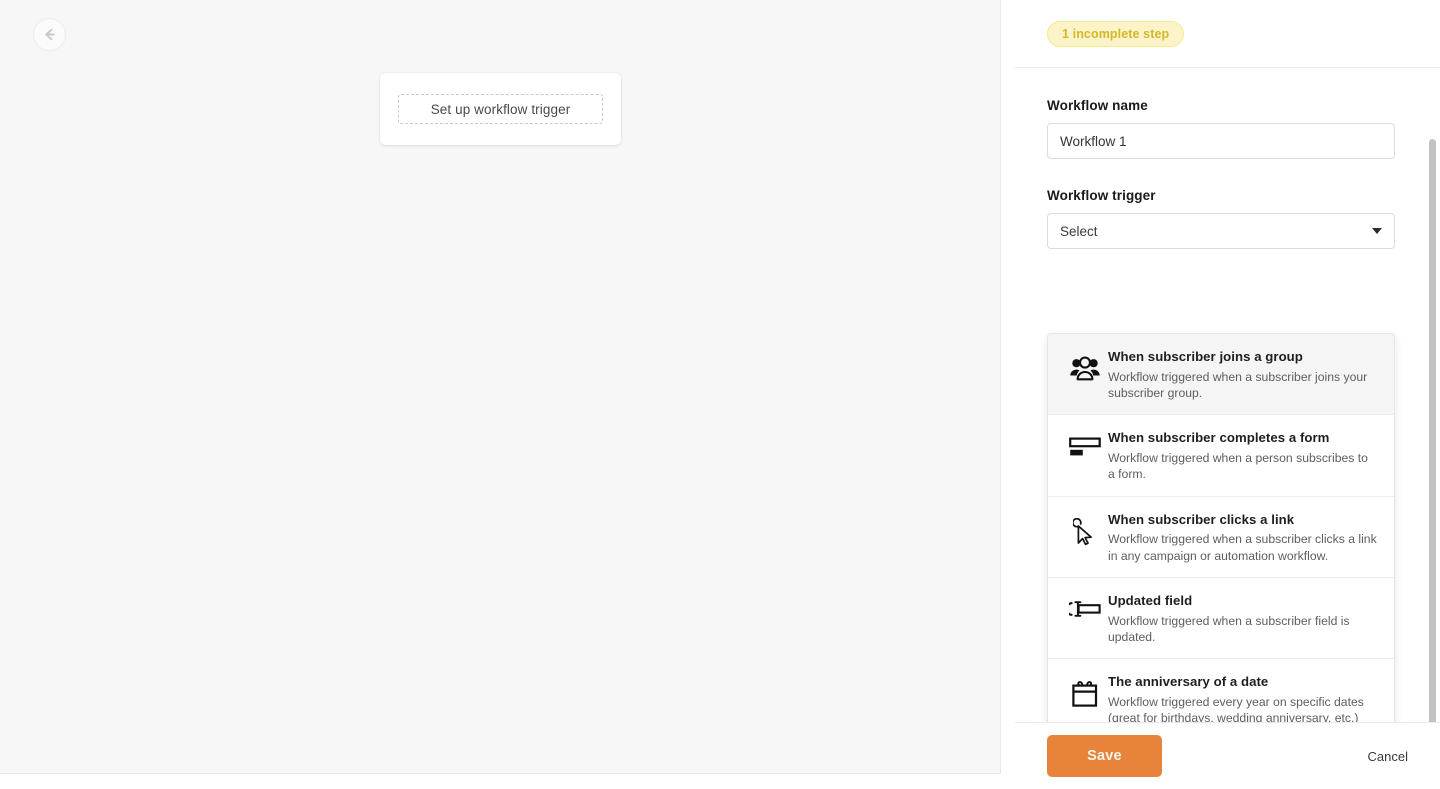 The width and height of the screenshot is (1440, 789). What do you see at coordinates (1377, 231) in the screenshot?
I see `chevron-down-icon` at bounding box center [1377, 231].